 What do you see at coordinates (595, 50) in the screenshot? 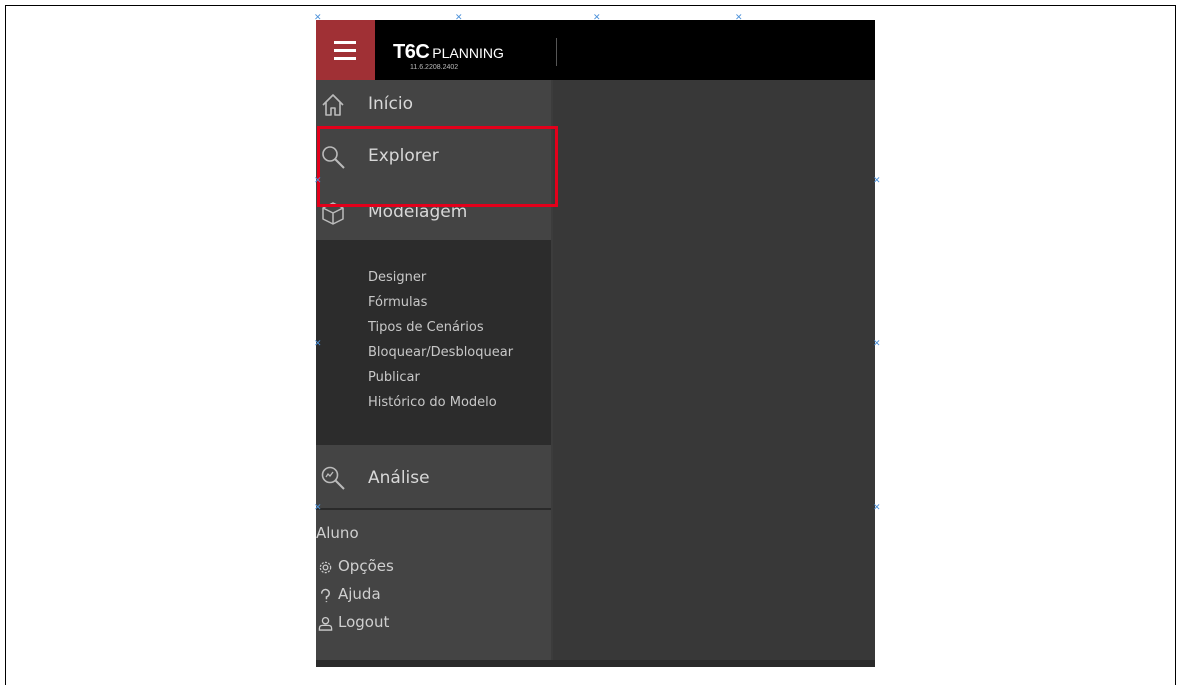
I see `top-bar: T6C PLANNING 11.6.2208.2402` at bounding box center [595, 50].